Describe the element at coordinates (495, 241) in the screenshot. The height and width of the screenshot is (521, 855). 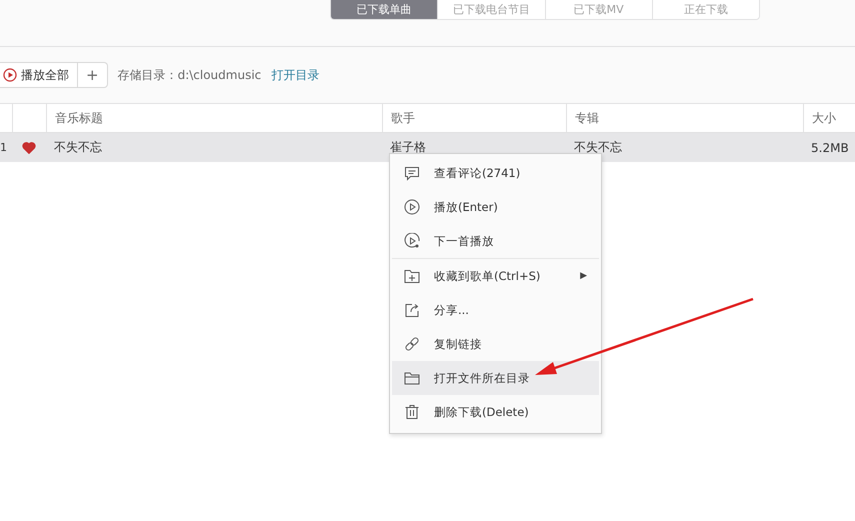
I see `menu-item: 下一首播放` at that location.